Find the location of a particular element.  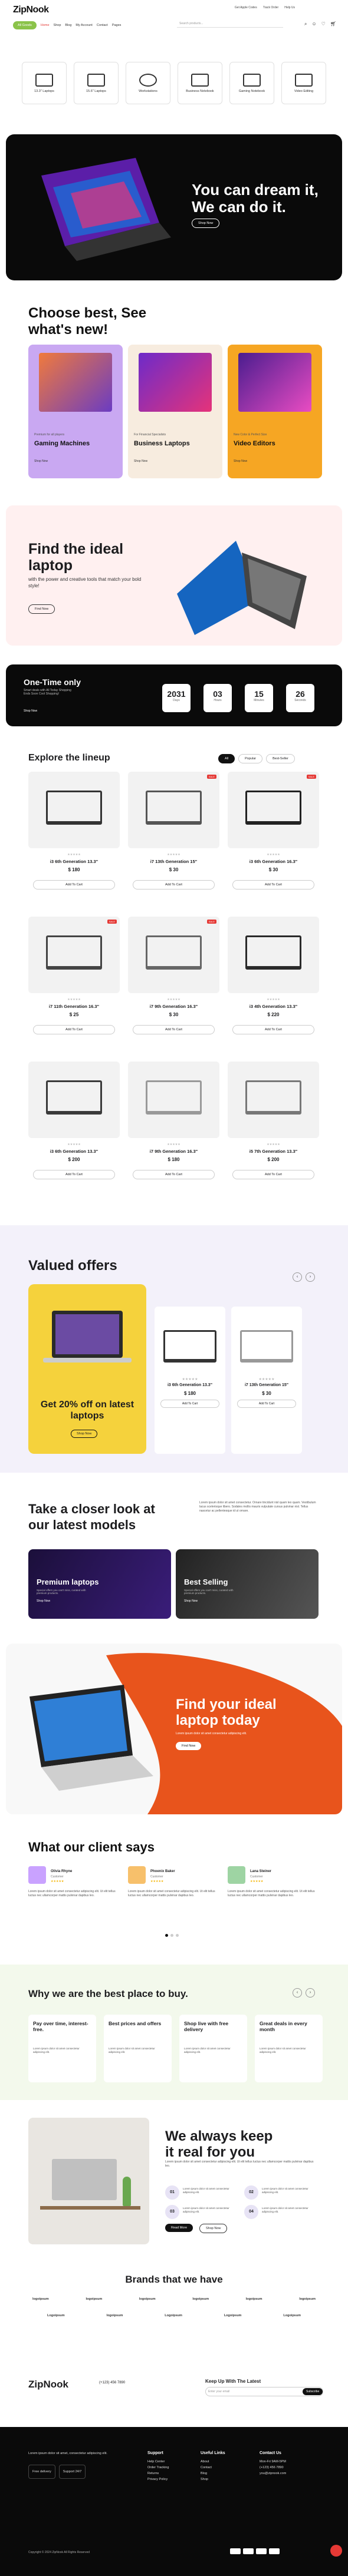

top-link: Help Us is located at coordinates (289, 7).